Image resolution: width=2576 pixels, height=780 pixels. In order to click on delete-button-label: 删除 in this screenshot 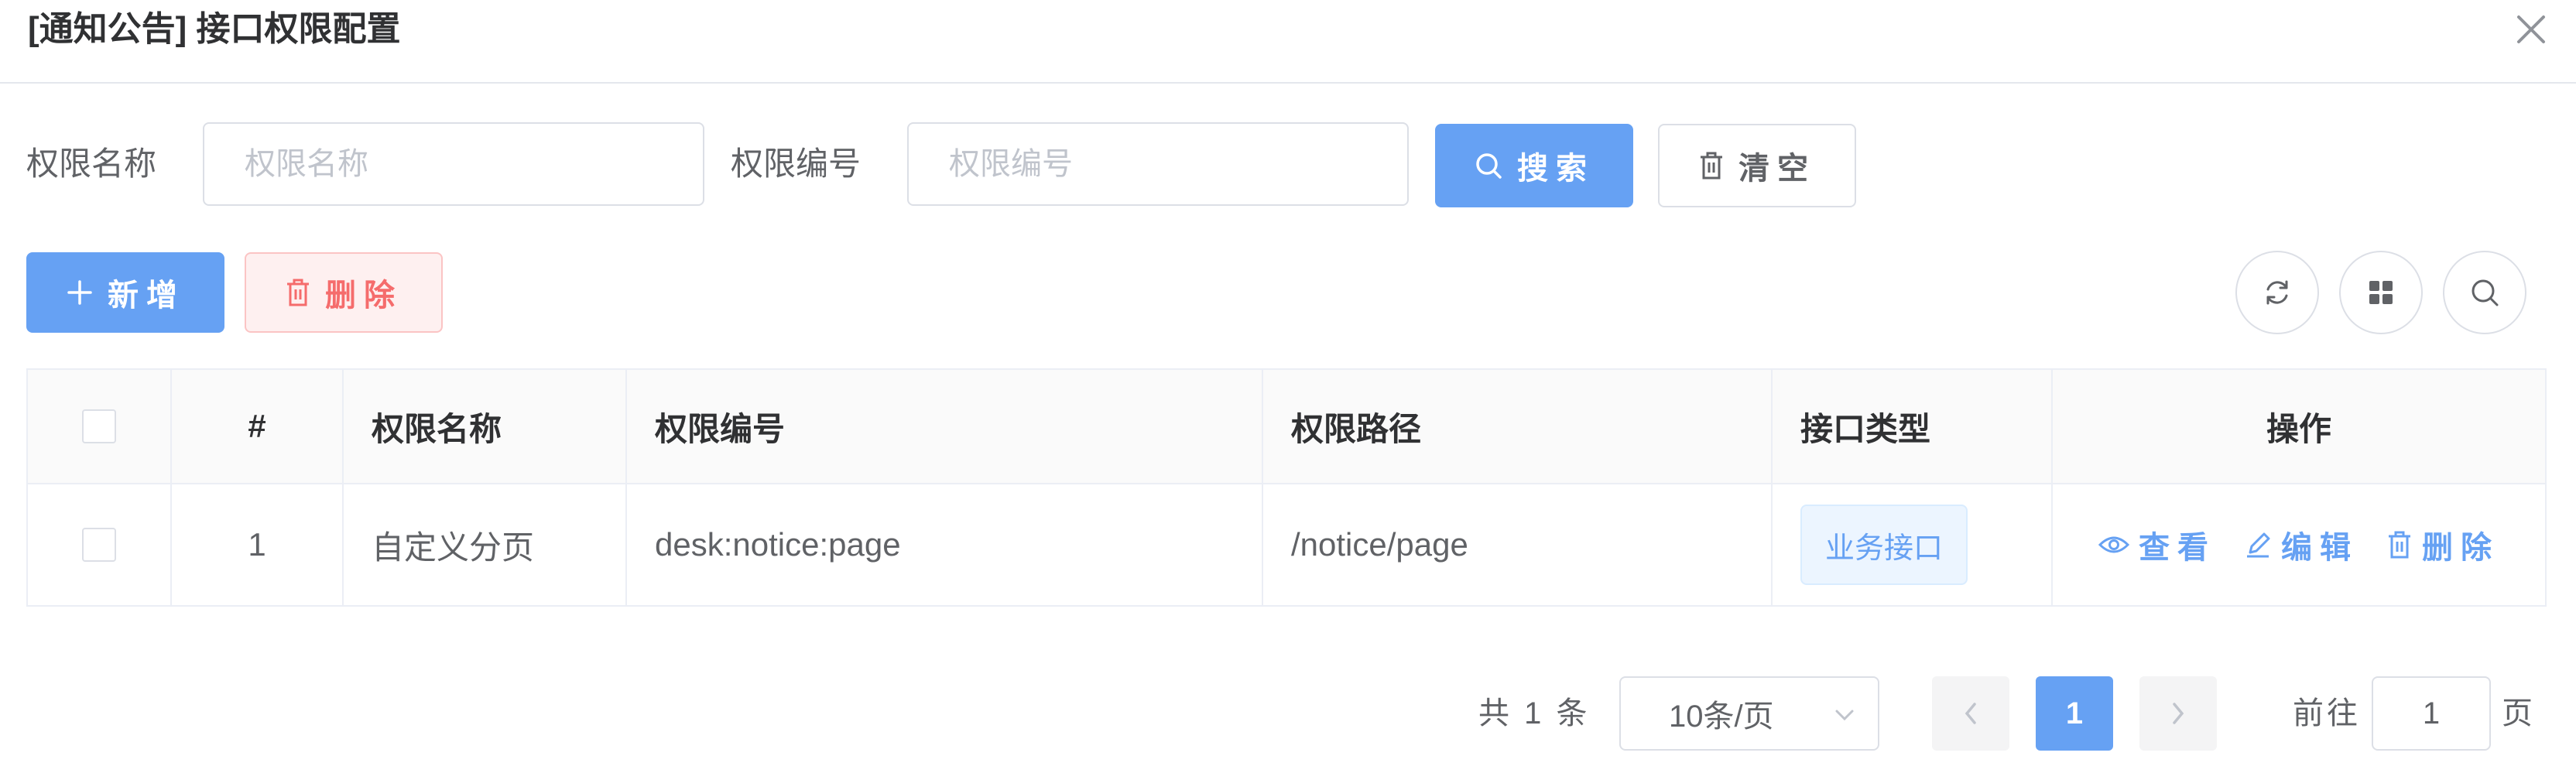, I will do `click(363, 296)`.